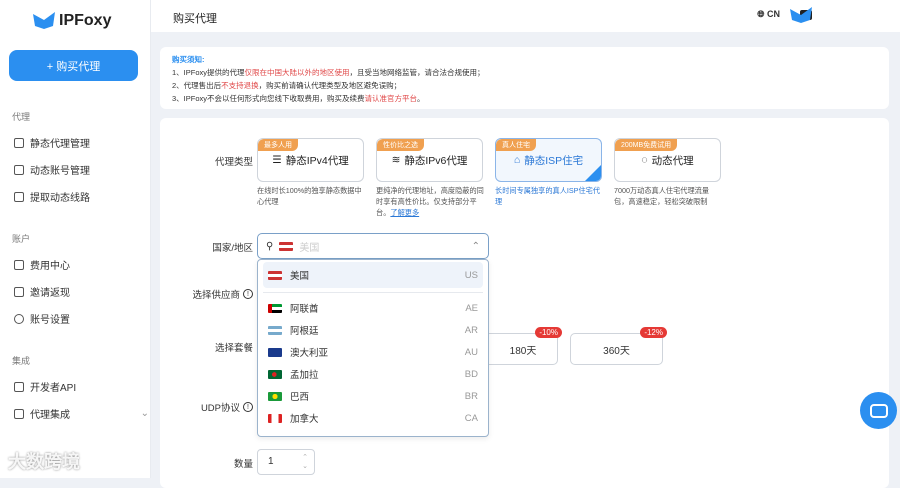 This screenshot has width=900, height=488. What do you see at coordinates (81, 318) in the screenshot?
I see `sidebar-item-account-settings: 账号设置` at bounding box center [81, 318].